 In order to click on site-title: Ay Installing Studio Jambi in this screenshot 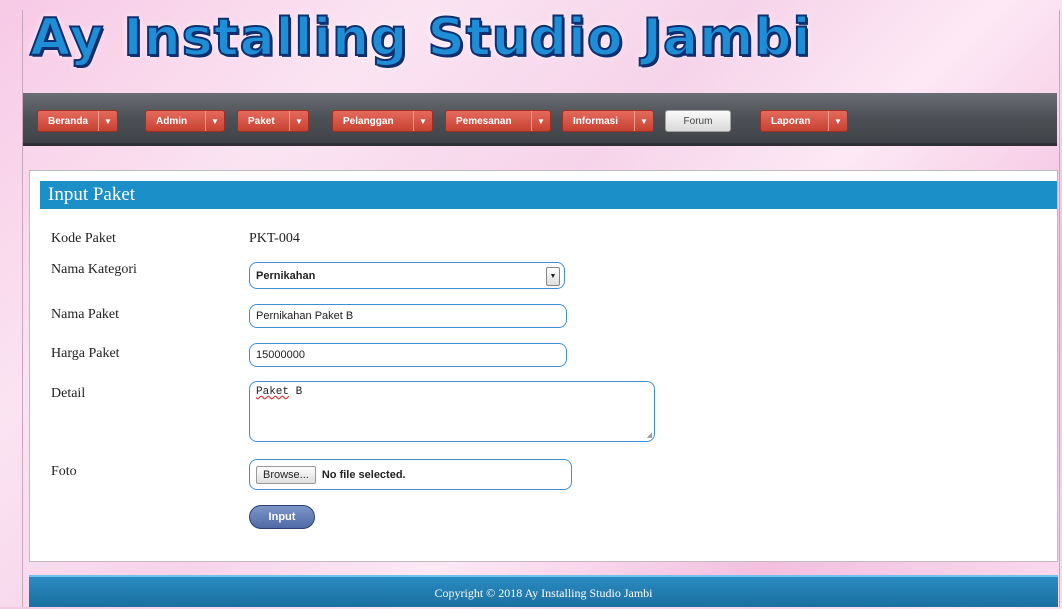, I will do `click(420, 38)`.